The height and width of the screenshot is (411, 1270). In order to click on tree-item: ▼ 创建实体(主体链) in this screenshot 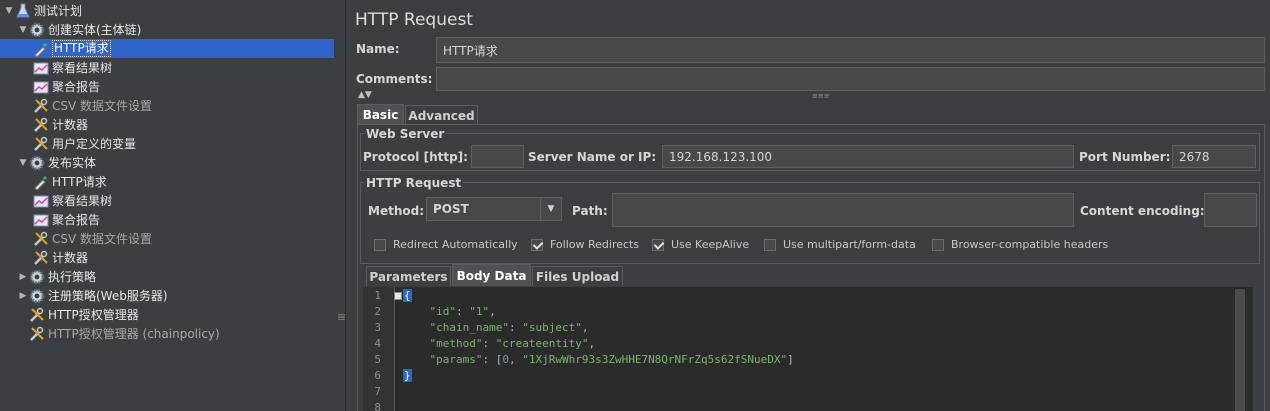, I will do `click(167, 29)`.